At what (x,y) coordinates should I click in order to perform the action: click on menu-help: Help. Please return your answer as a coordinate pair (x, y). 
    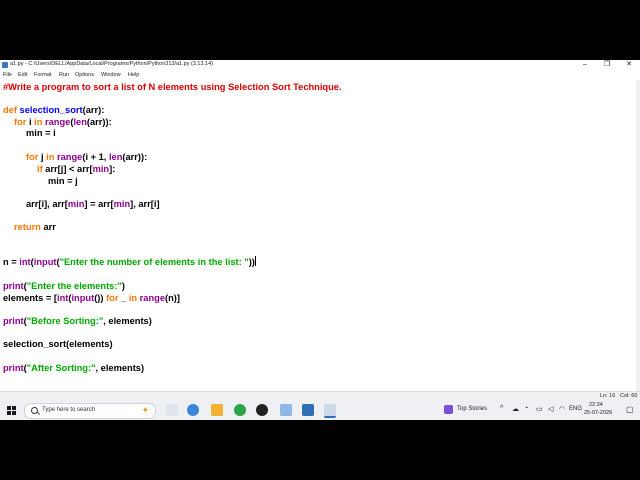
    Looking at the image, I should click on (133, 75).